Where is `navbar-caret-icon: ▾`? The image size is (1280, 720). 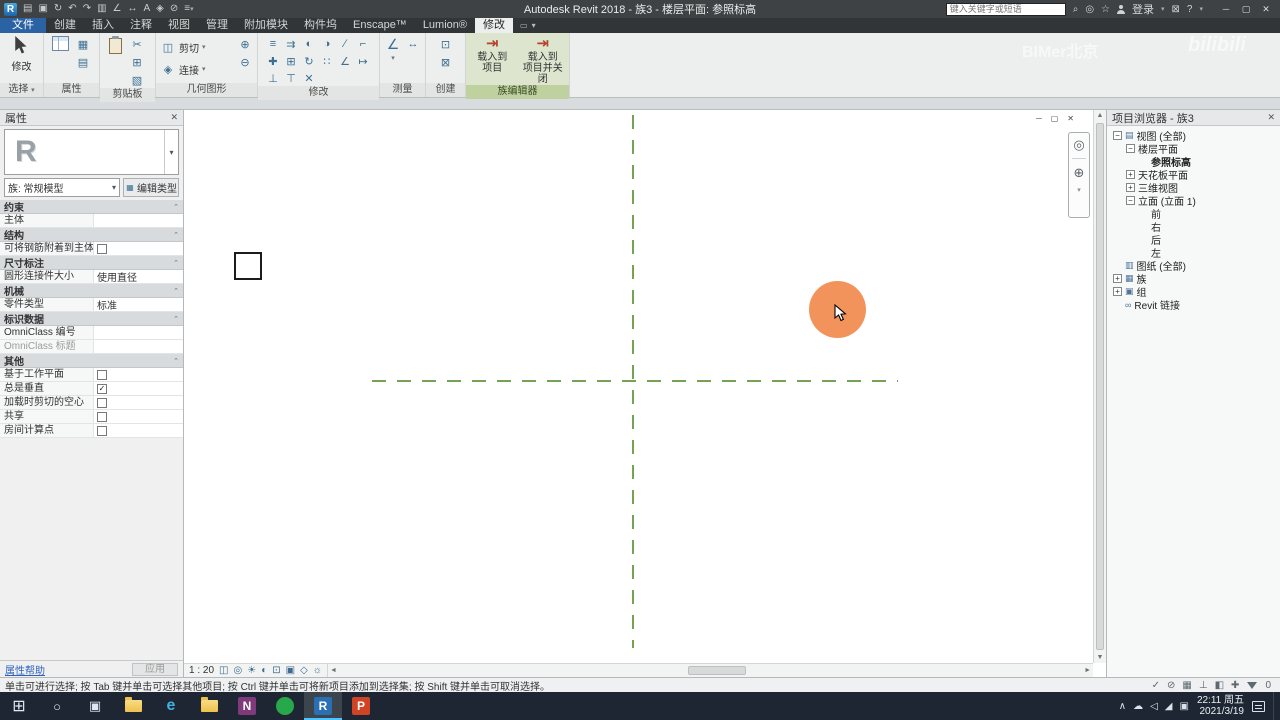 navbar-caret-icon: ▾ is located at coordinates (1079, 190).